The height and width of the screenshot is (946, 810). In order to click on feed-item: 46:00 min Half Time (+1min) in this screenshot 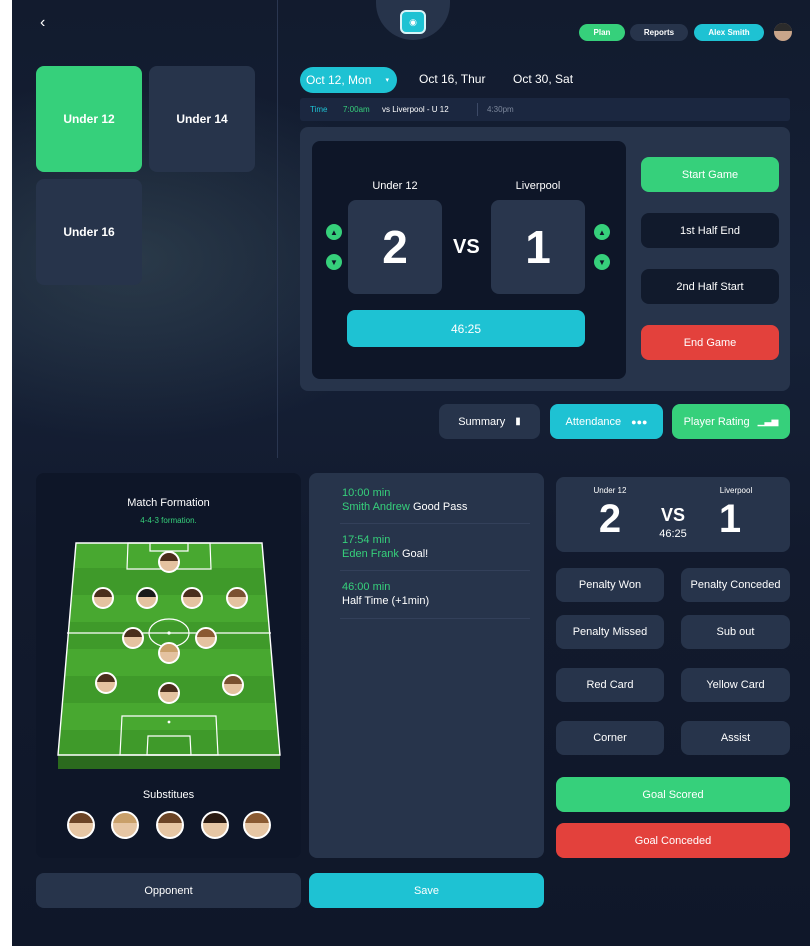, I will do `click(436, 594)`.